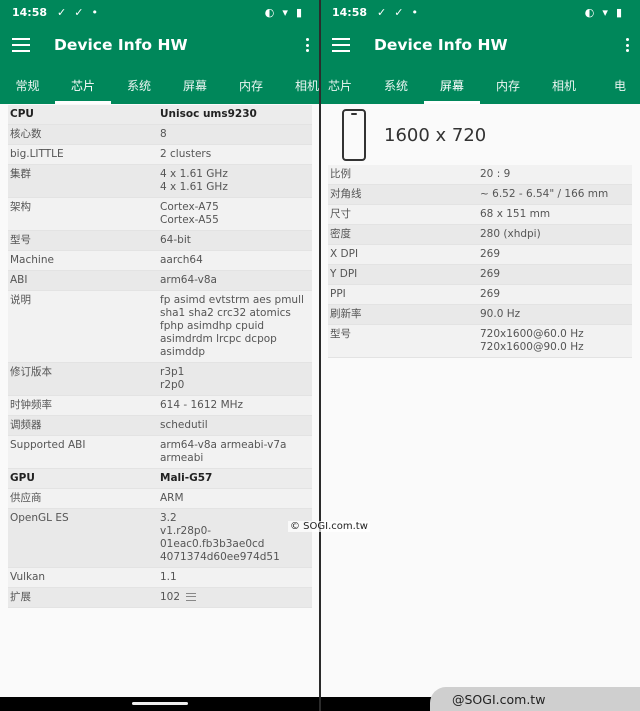  Describe the element at coordinates (500, 314) in the screenshot. I see `row-value-text: 90.0 Hz` at that location.